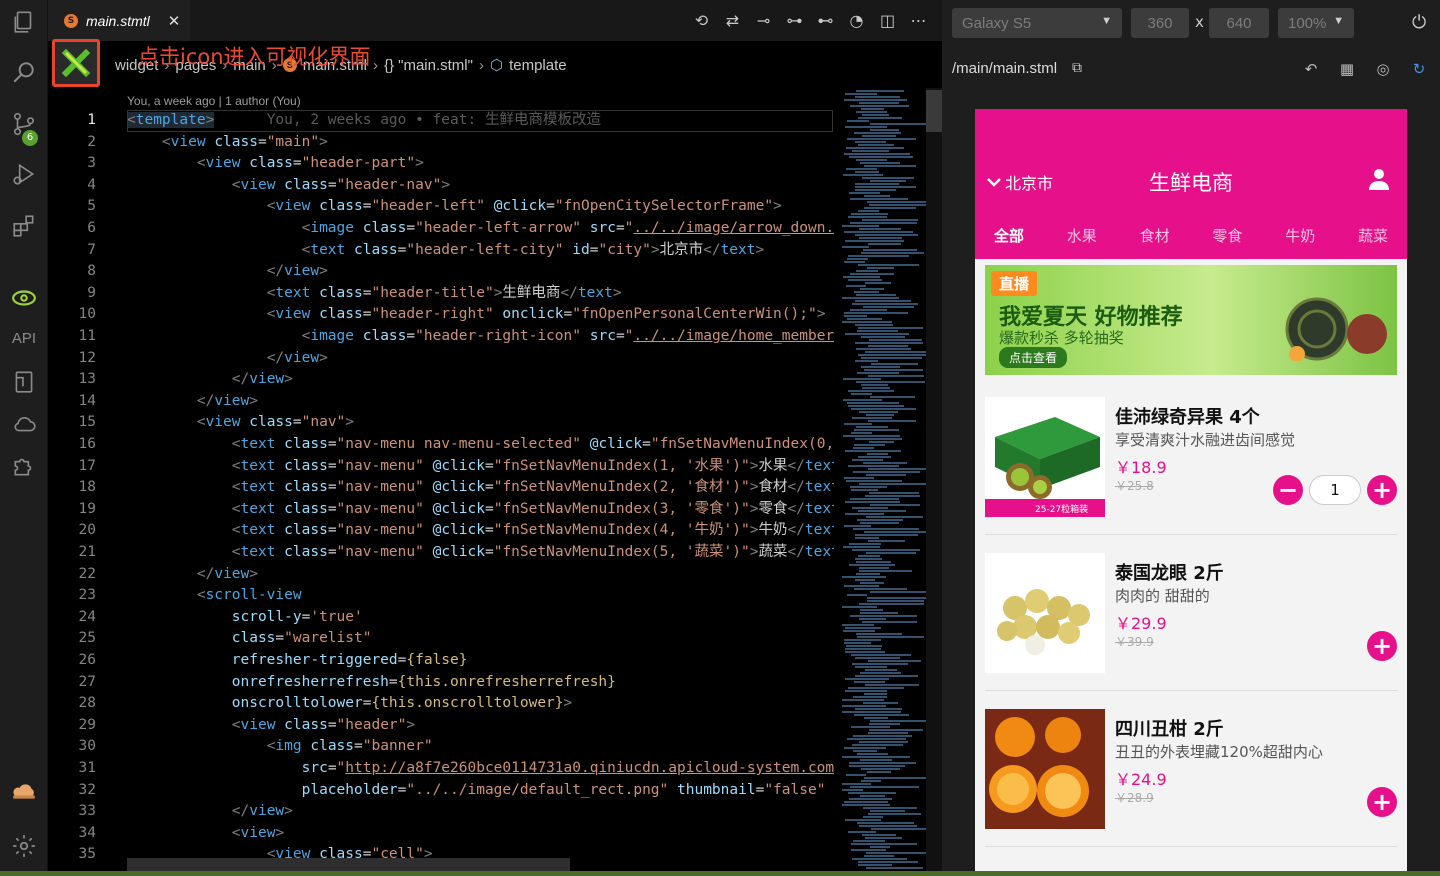 The image size is (1440, 876). What do you see at coordinates (918, 20) in the screenshot?
I see `more-actions-icon: ⋯` at bounding box center [918, 20].